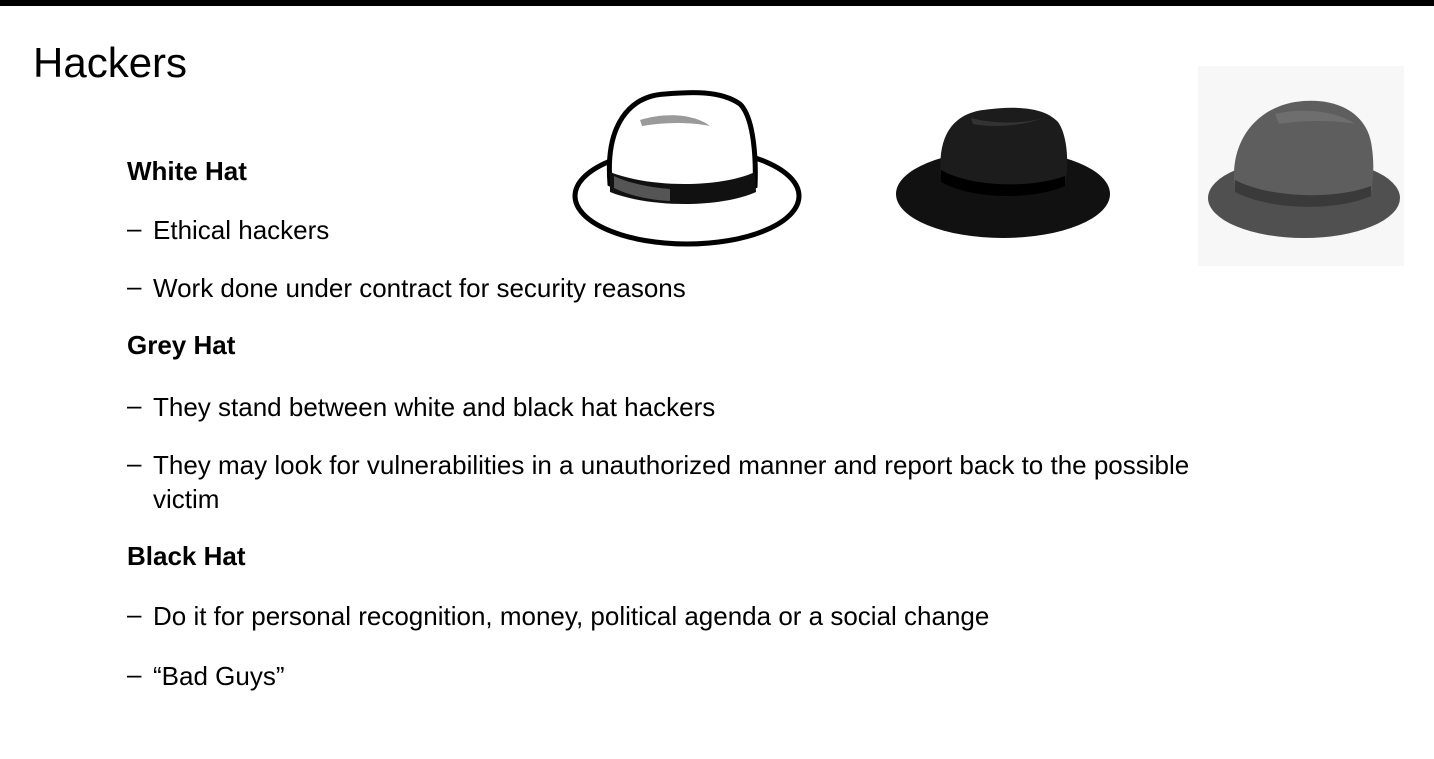 The width and height of the screenshot is (1434, 759). I want to click on bullet-text: “Bad Guys”, so click(219, 676).